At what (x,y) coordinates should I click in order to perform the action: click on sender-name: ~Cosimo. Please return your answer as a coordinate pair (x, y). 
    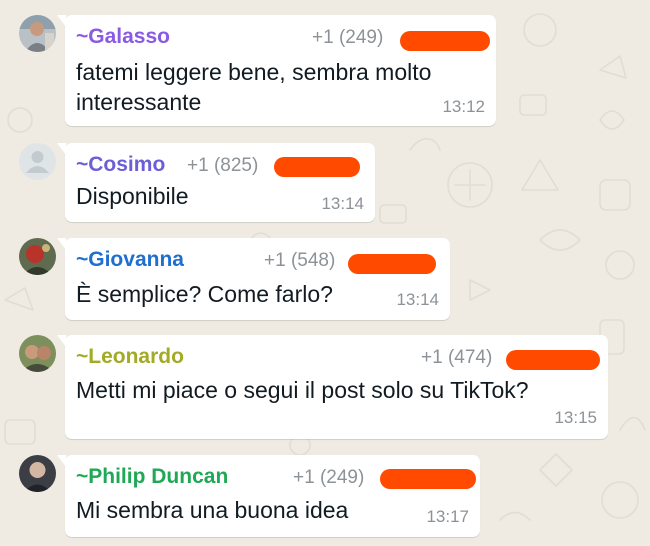
    Looking at the image, I should click on (120, 165).